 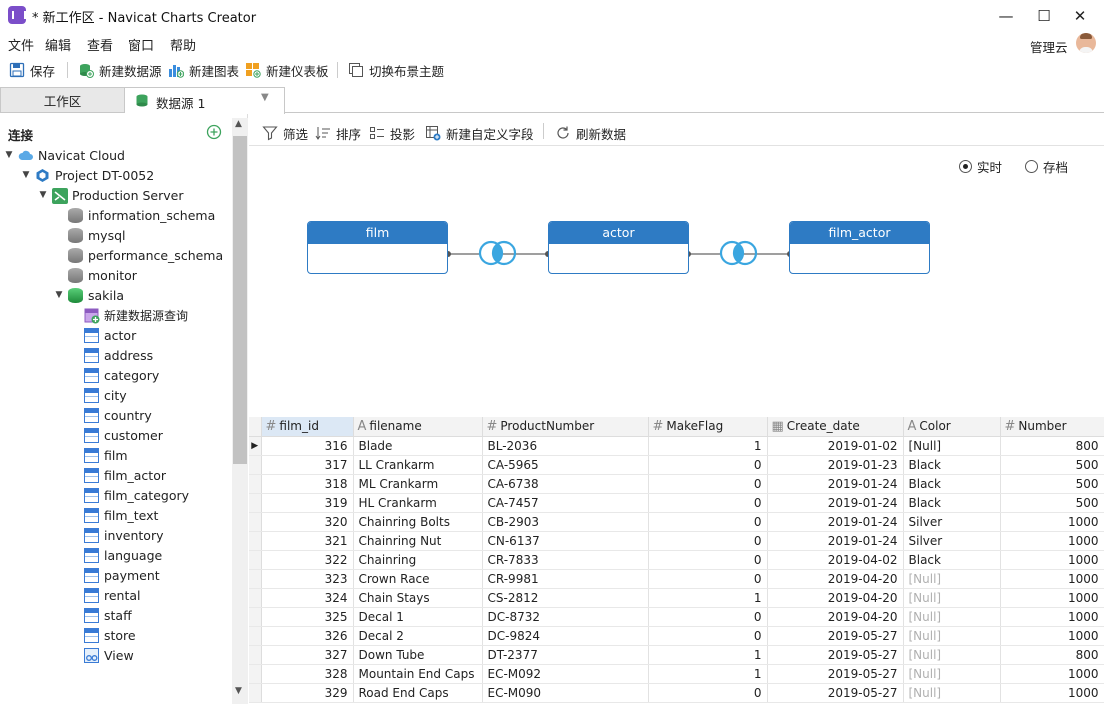 I want to click on table-cell: 320, so click(x=307, y=522).